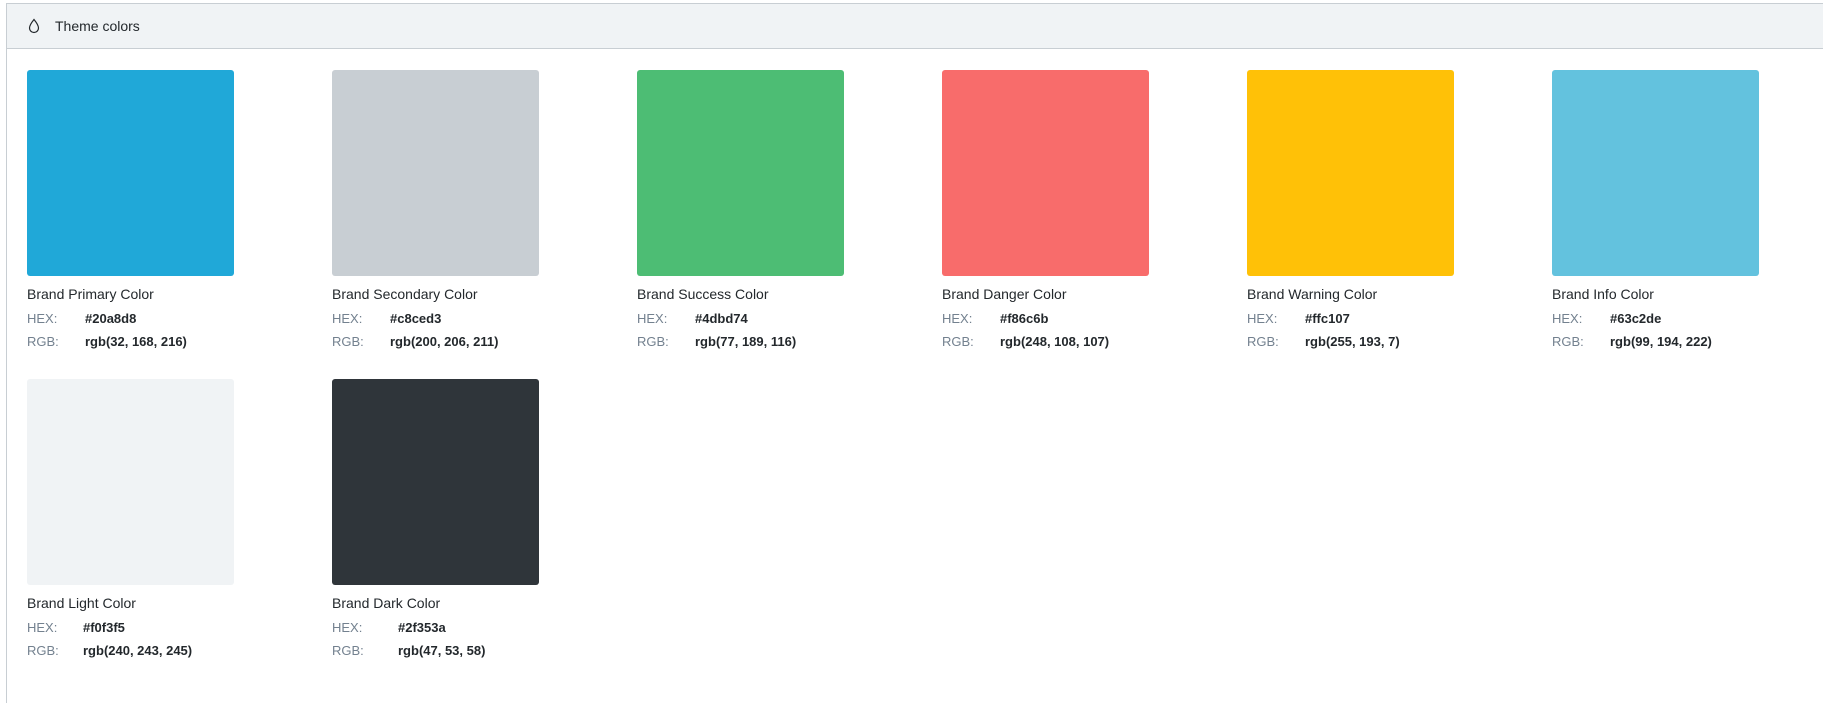  I want to click on card-header: Theme colors, so click(915, 26).